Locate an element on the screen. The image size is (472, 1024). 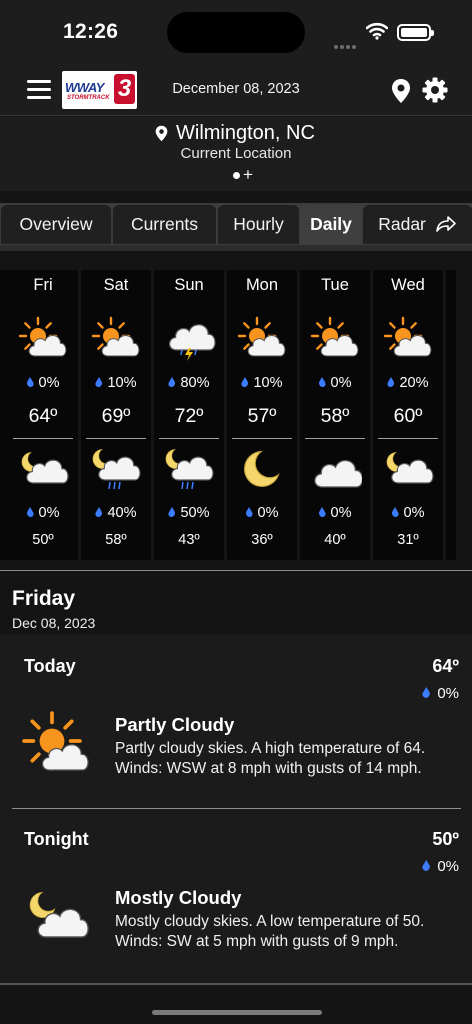
add-location-plus-icon: + is located at coordinates (248, 175).